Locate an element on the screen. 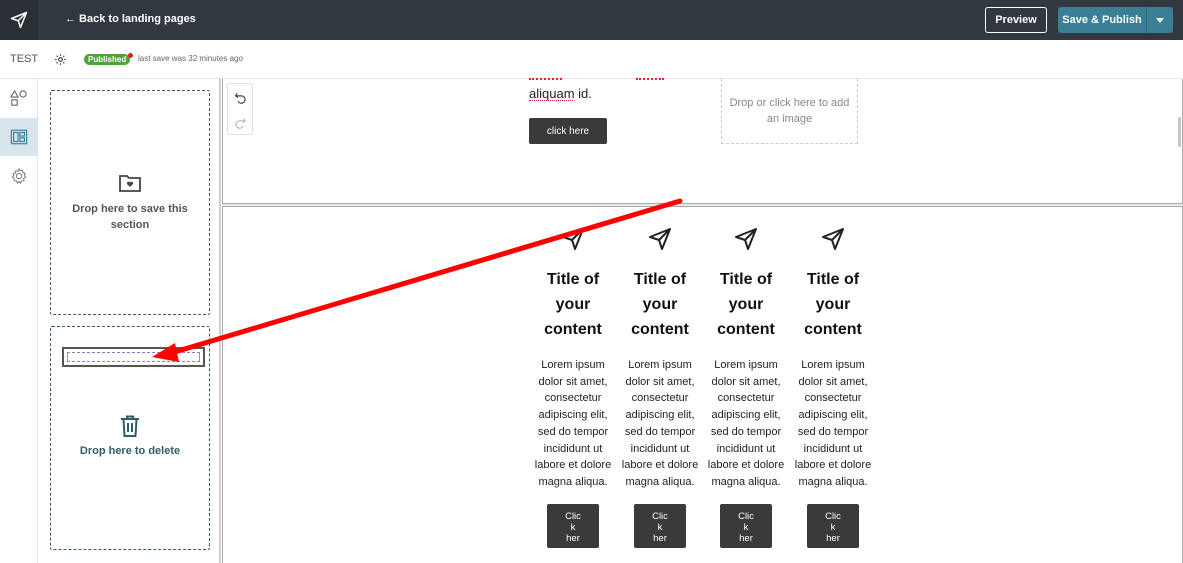  page-settings-gear-icon is located at coordinates (60, 59).